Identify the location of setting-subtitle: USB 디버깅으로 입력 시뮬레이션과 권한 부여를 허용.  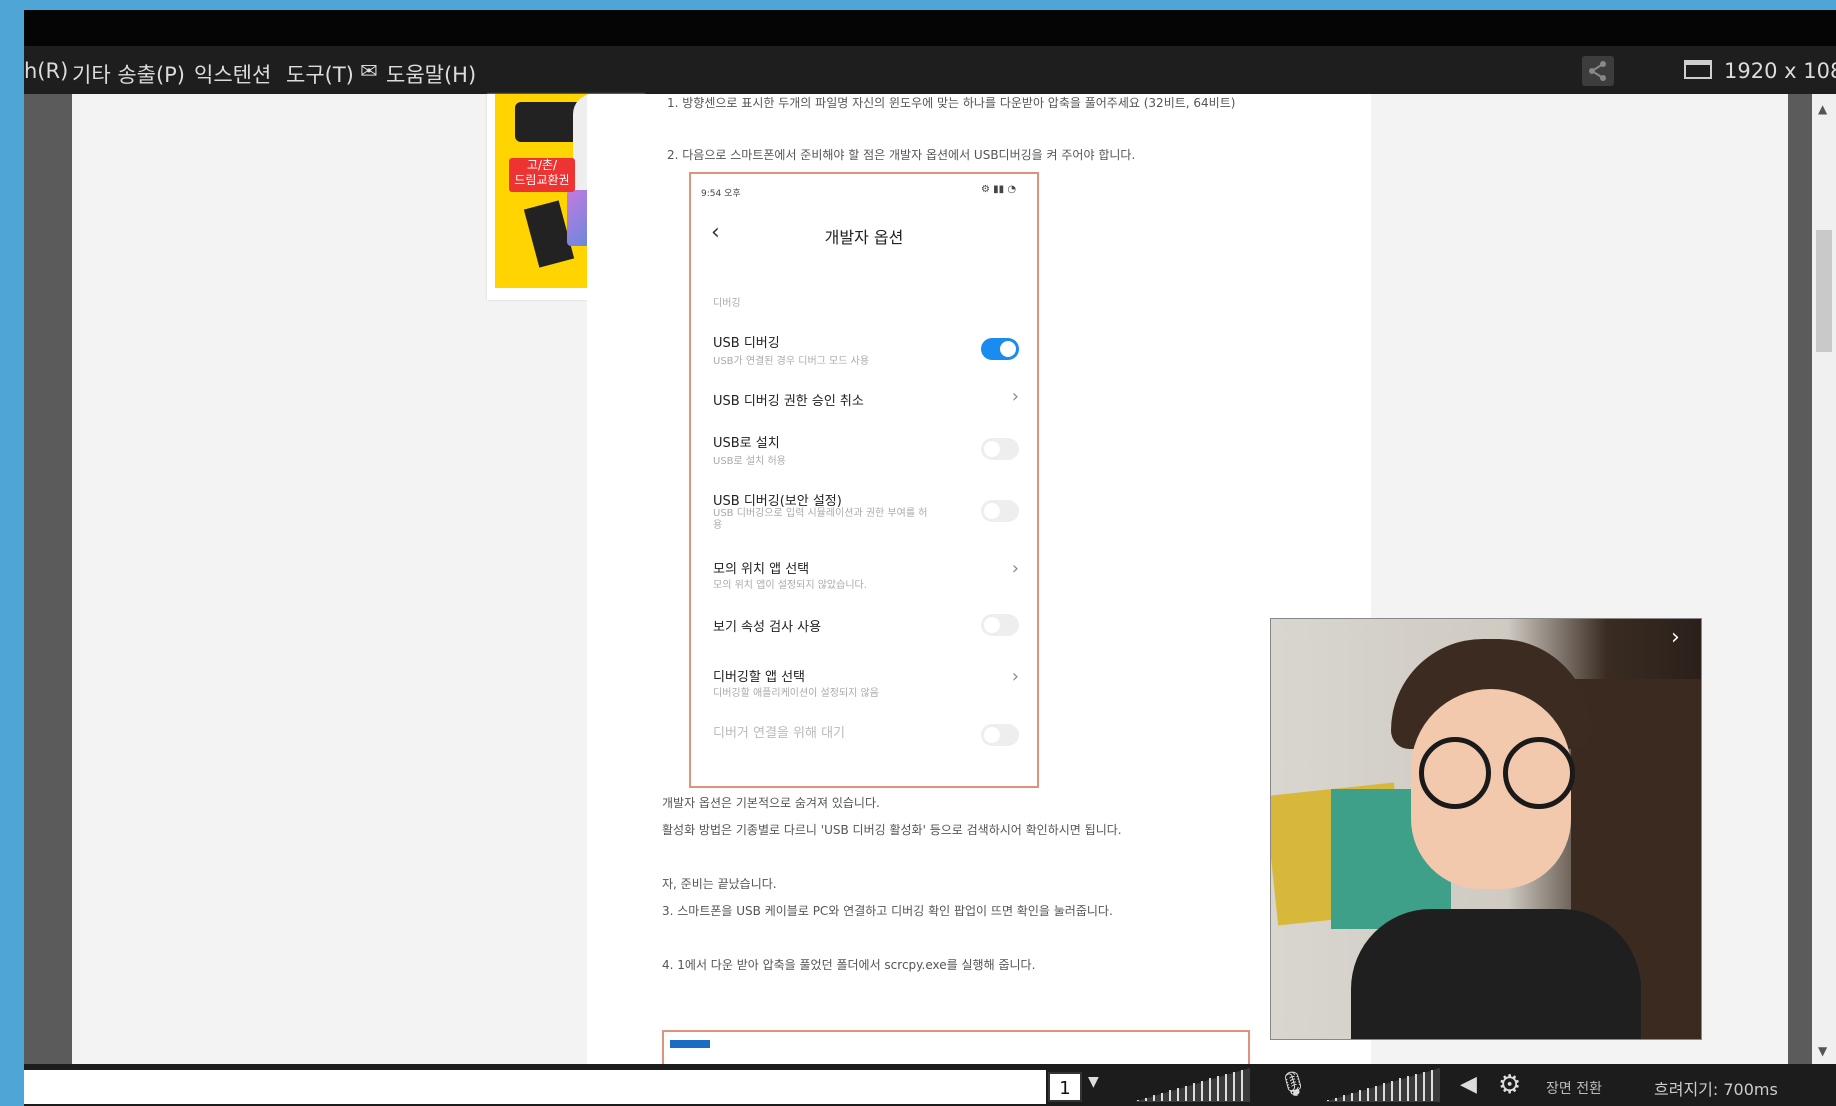
(820, 519).